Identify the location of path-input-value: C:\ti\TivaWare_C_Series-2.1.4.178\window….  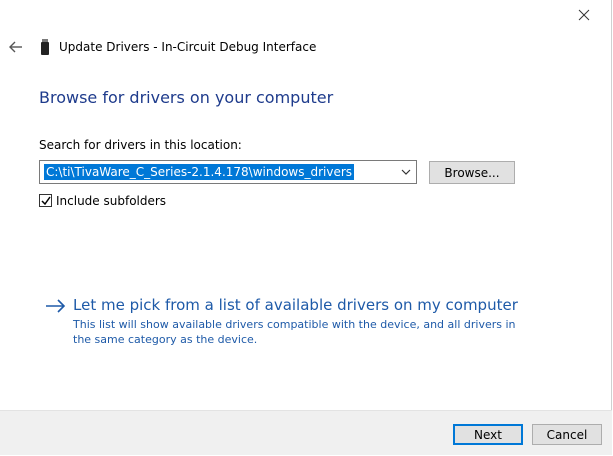
(199, 172).